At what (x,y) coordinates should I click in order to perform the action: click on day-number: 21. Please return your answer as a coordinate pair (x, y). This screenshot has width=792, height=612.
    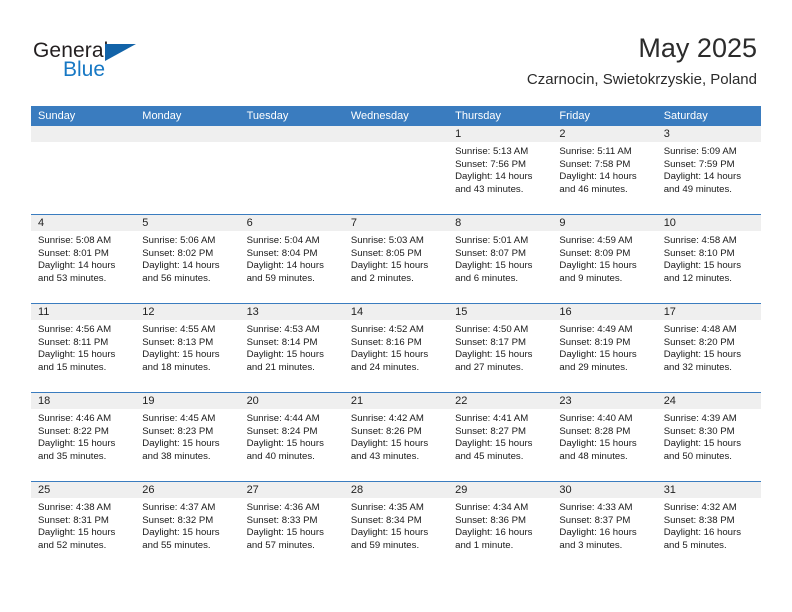
    Looking at the image, I should click on (396, 401).